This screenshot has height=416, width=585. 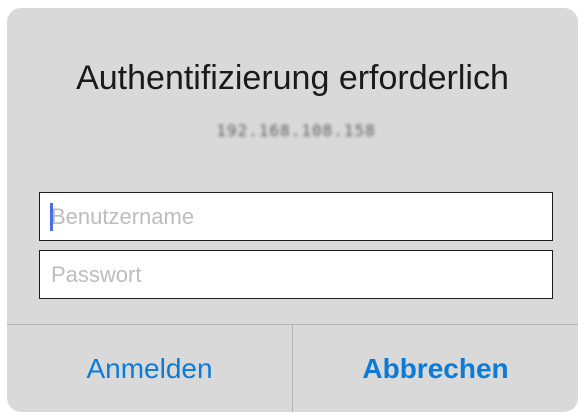 What do you see at coordinates (296, 130) in the screenshot?
I see `host-address: 192.168.108.158` at bounding box center [296, 130].